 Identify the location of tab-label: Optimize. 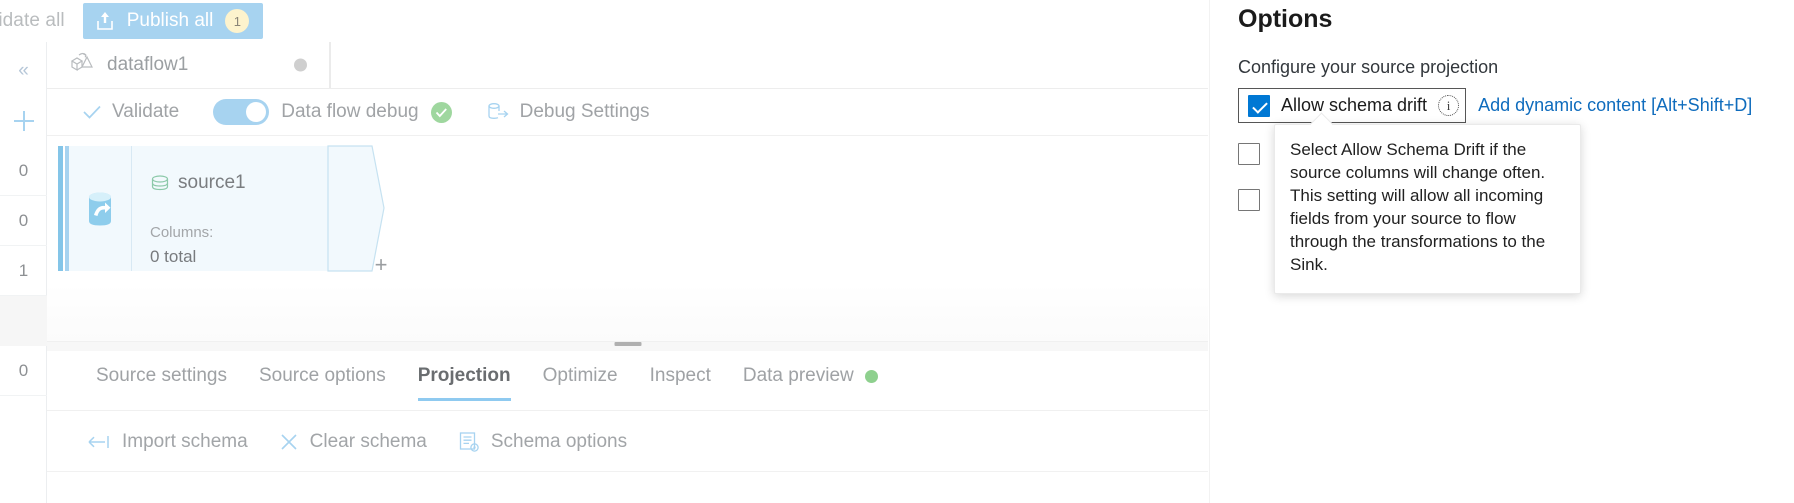
(580, 375).